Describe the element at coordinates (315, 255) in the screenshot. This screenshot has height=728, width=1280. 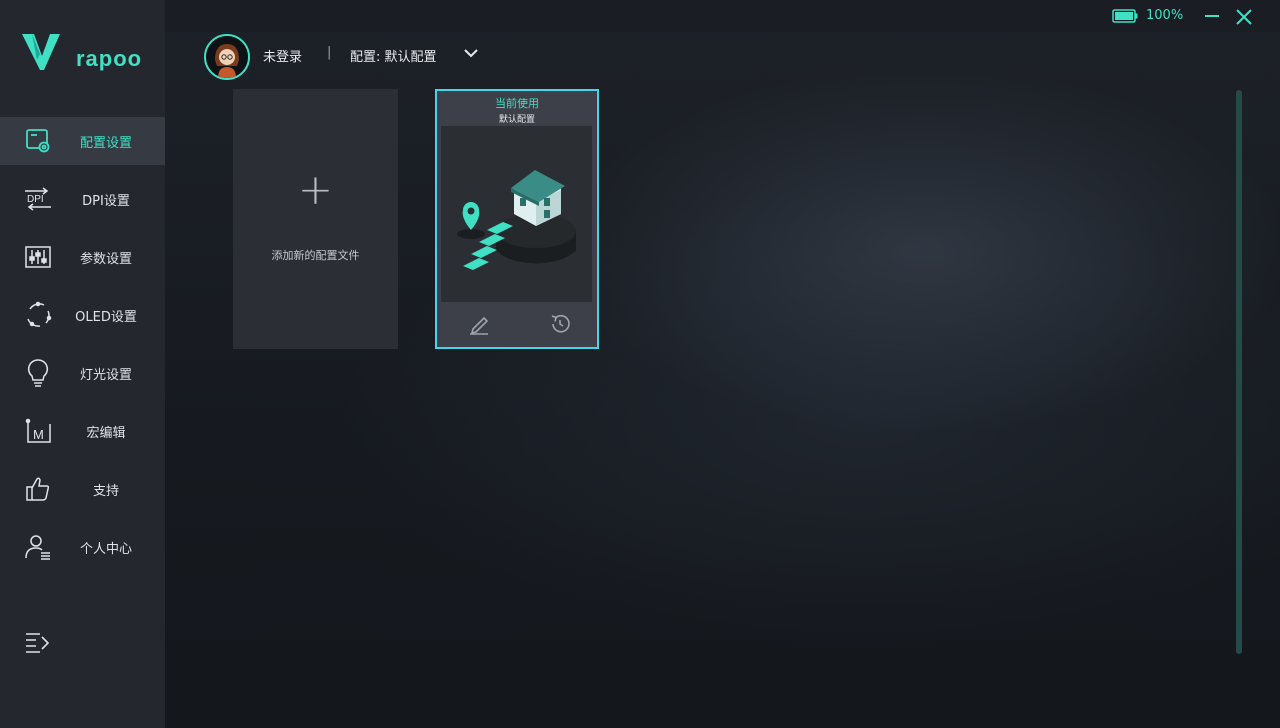
I see `add-profile-label: 添加新的配置文件` at that location.